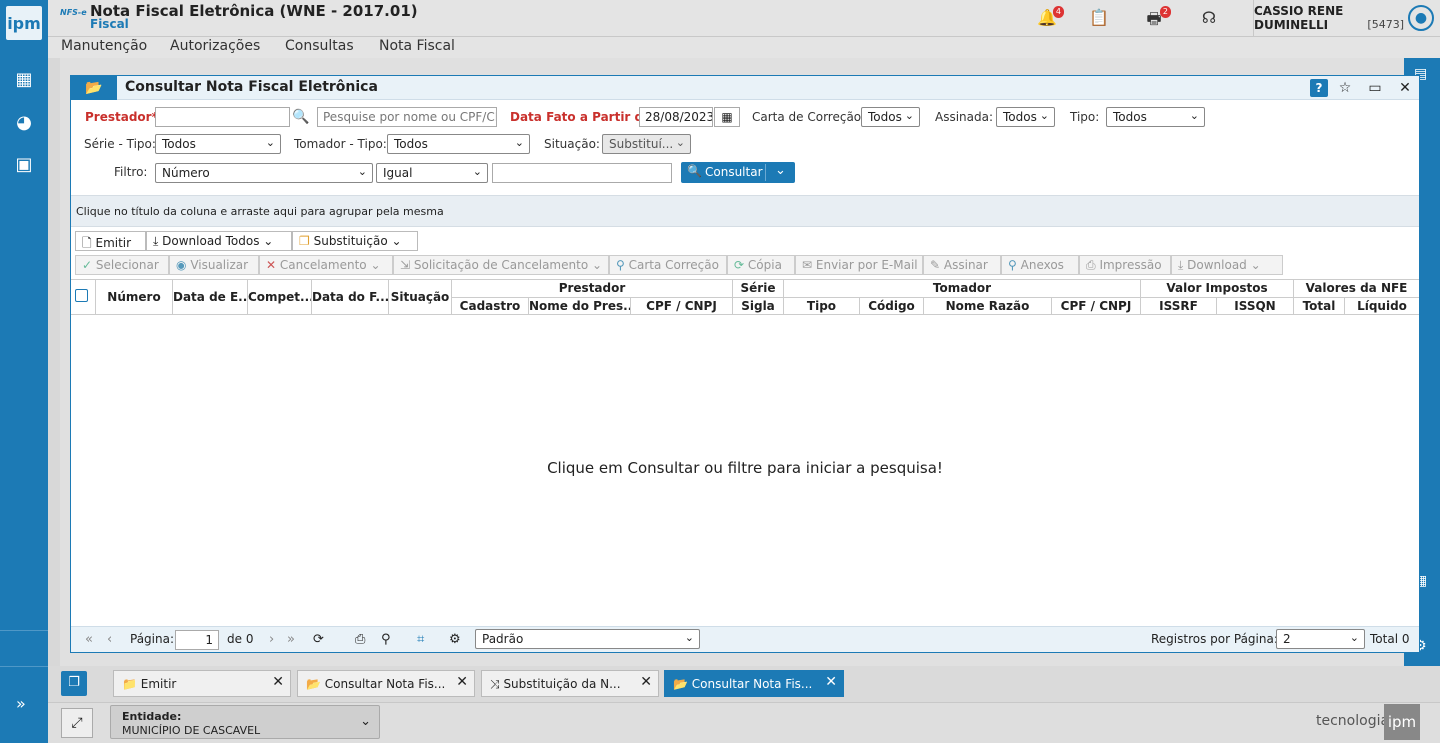 The width and height of the screenshot is (1440, 743). Describe the element at coordinates (458, 144) in the screenshot. I see `tomador-tipo-select: Todos ⌄` at that location.